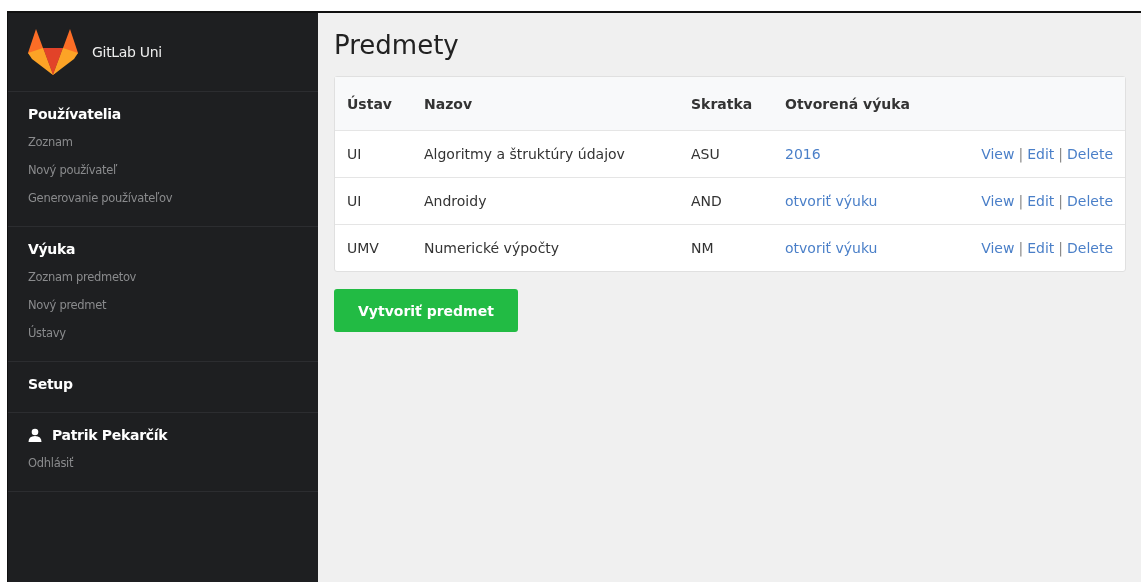 The image size is (1141, 582). What do you see at coordinates (50, 384) in the screenshot?
I see `sidebar-link: Setup` at bounding box center [50, 384].